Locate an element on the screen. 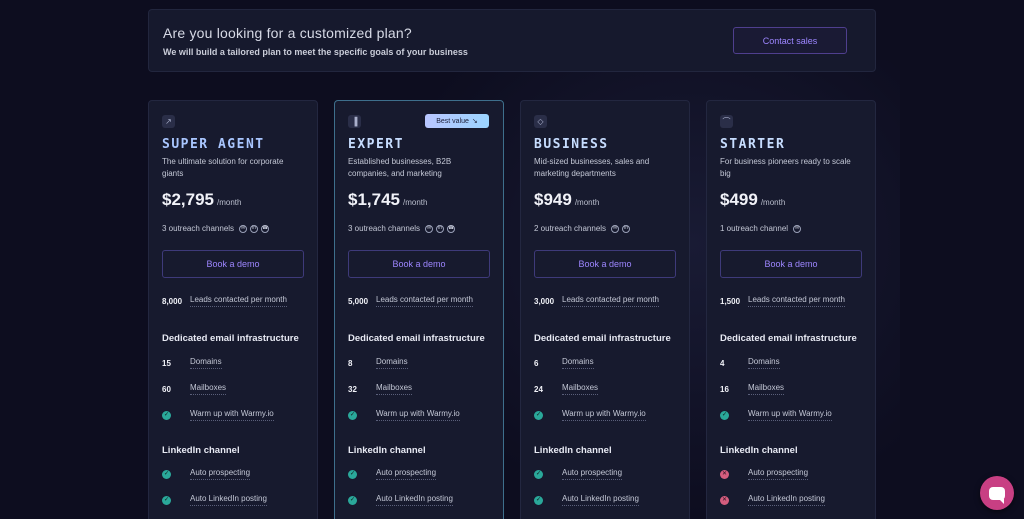 The width and height of the screenshot is (1024, 519). plan-name: SUPER AGENT is located at coordinates (213, 144).